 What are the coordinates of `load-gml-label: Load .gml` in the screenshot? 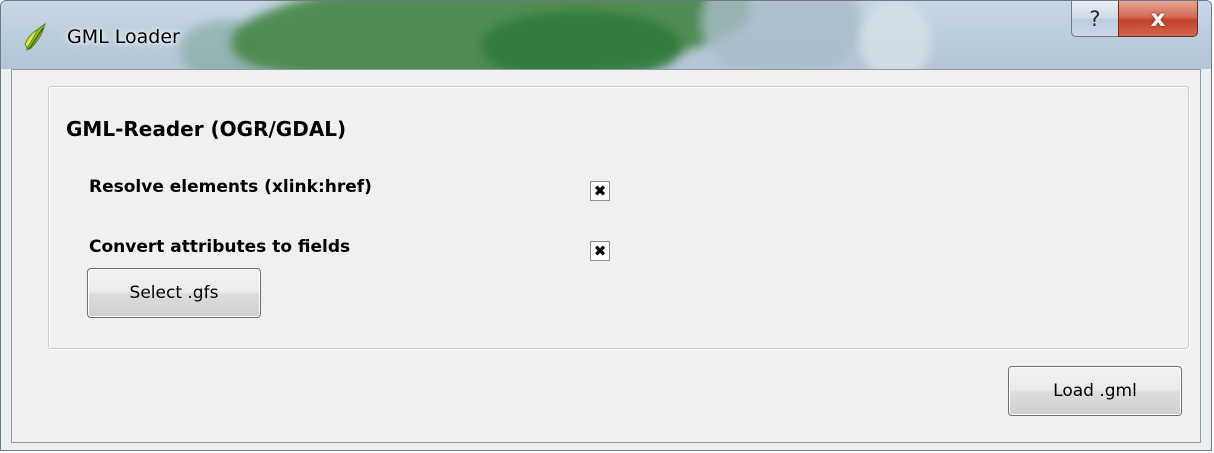 It's located at (1095, 391).